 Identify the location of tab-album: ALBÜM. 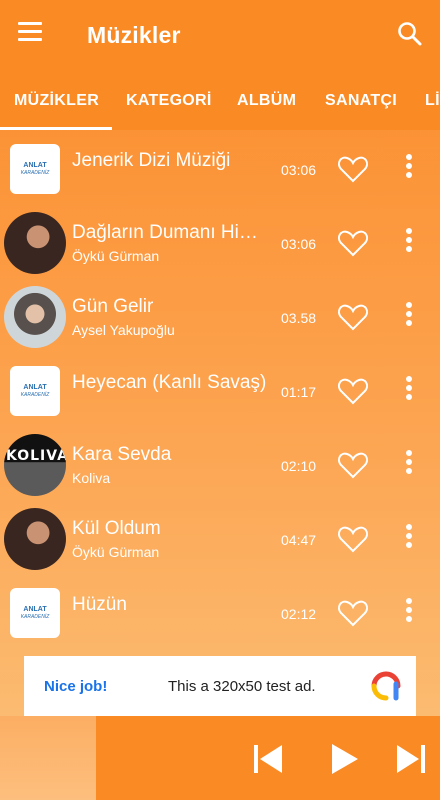
(266, 101).